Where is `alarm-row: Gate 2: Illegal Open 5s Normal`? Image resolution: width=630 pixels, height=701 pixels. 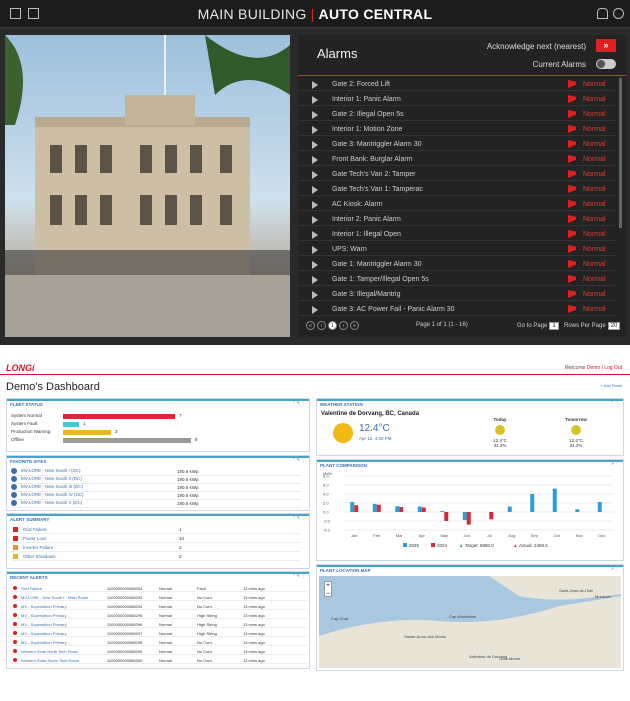 alarm-row: Gate 2: Illegal Open 5s Normal is located at coordinates (457, 113).